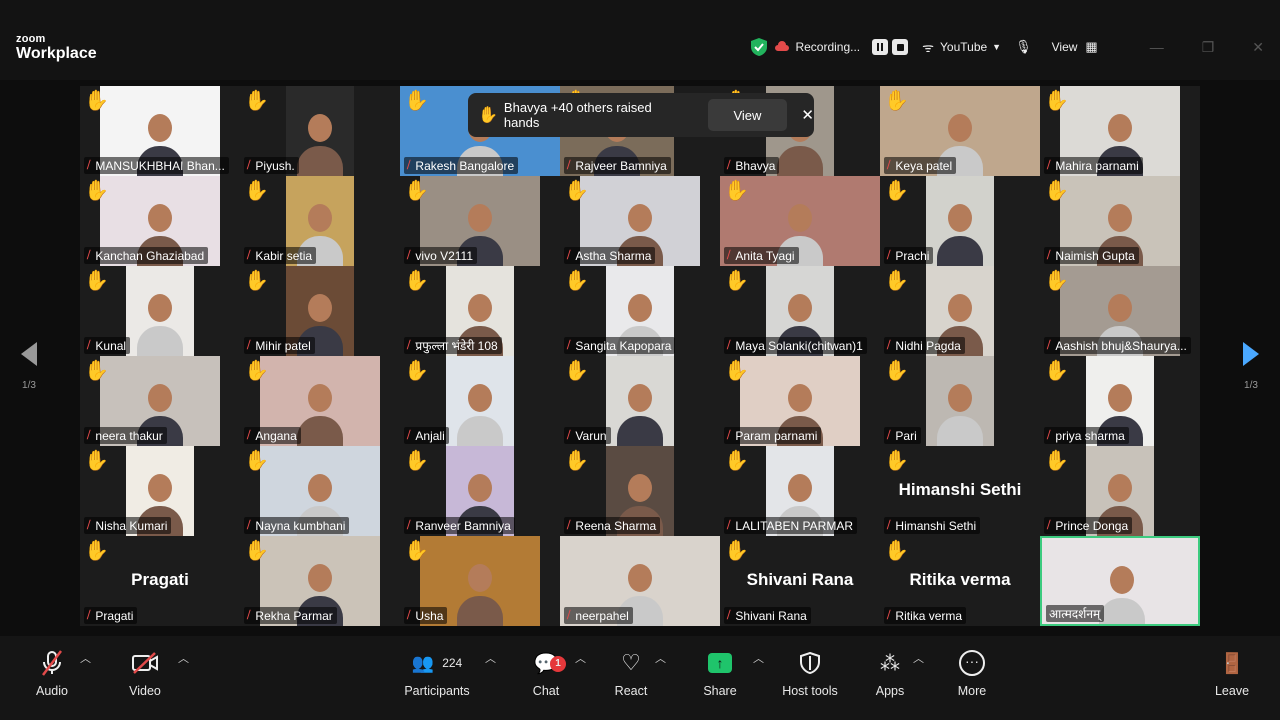 The image size is (1280, 720). Describe the element at coordinates (1258, 47) in the screenshot. I see `close-window-button: ✕` at that location.